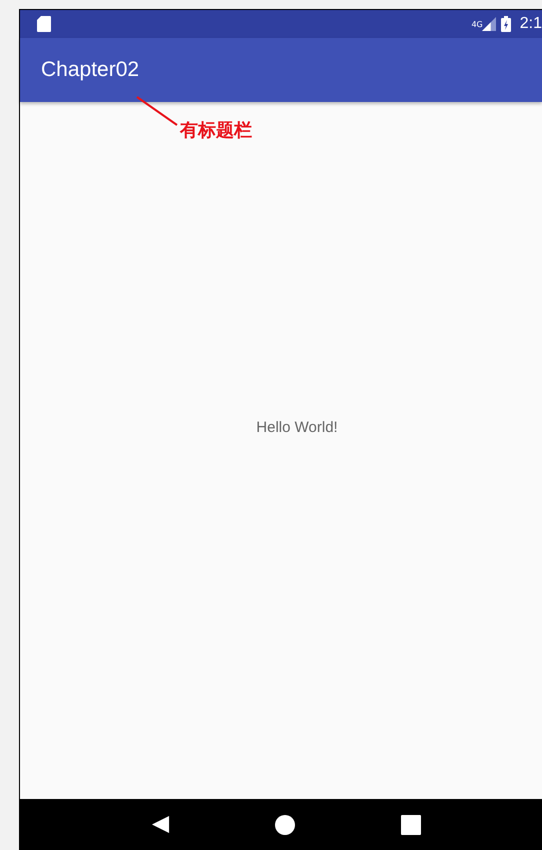 The height and width of the screenshot is (850, 542). What do you see at coordinates (160, 824) in the screenshot?
I see `back-icon` at bounding box center [160, 824].